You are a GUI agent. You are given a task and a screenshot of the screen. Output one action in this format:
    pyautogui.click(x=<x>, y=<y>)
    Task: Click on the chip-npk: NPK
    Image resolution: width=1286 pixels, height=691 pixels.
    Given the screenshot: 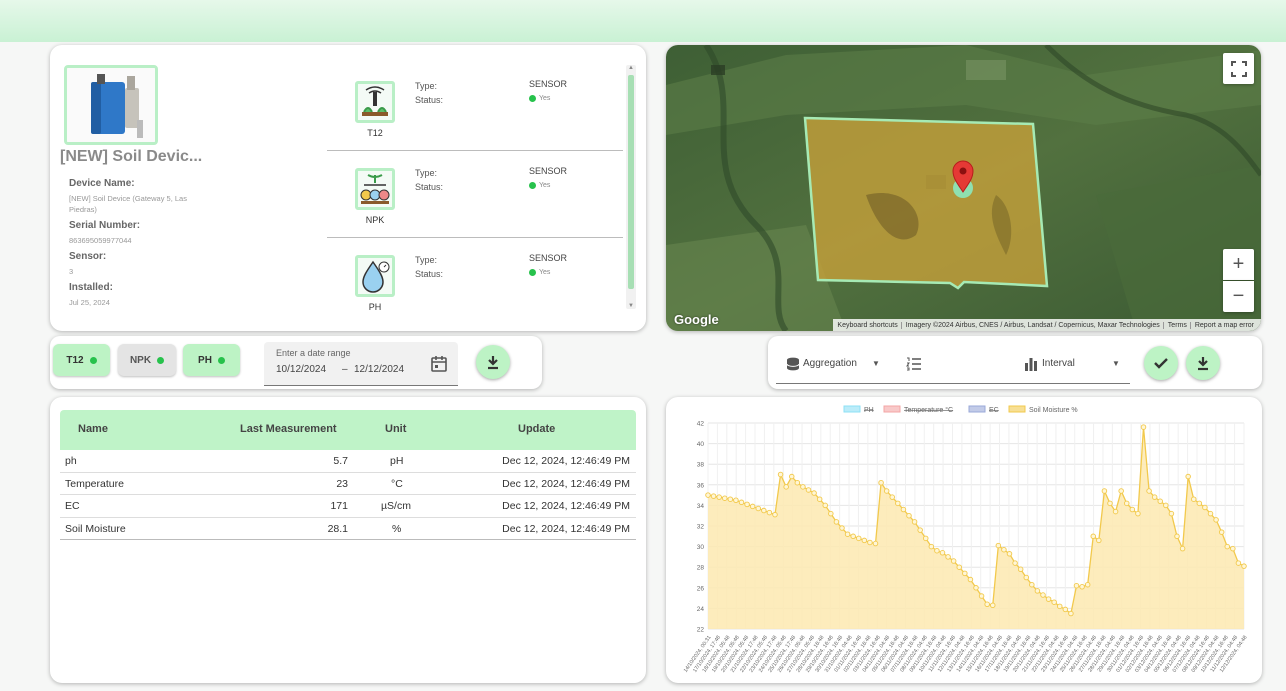 What is the action you would take?
    pyautogui.click(x=147, y=360)
    